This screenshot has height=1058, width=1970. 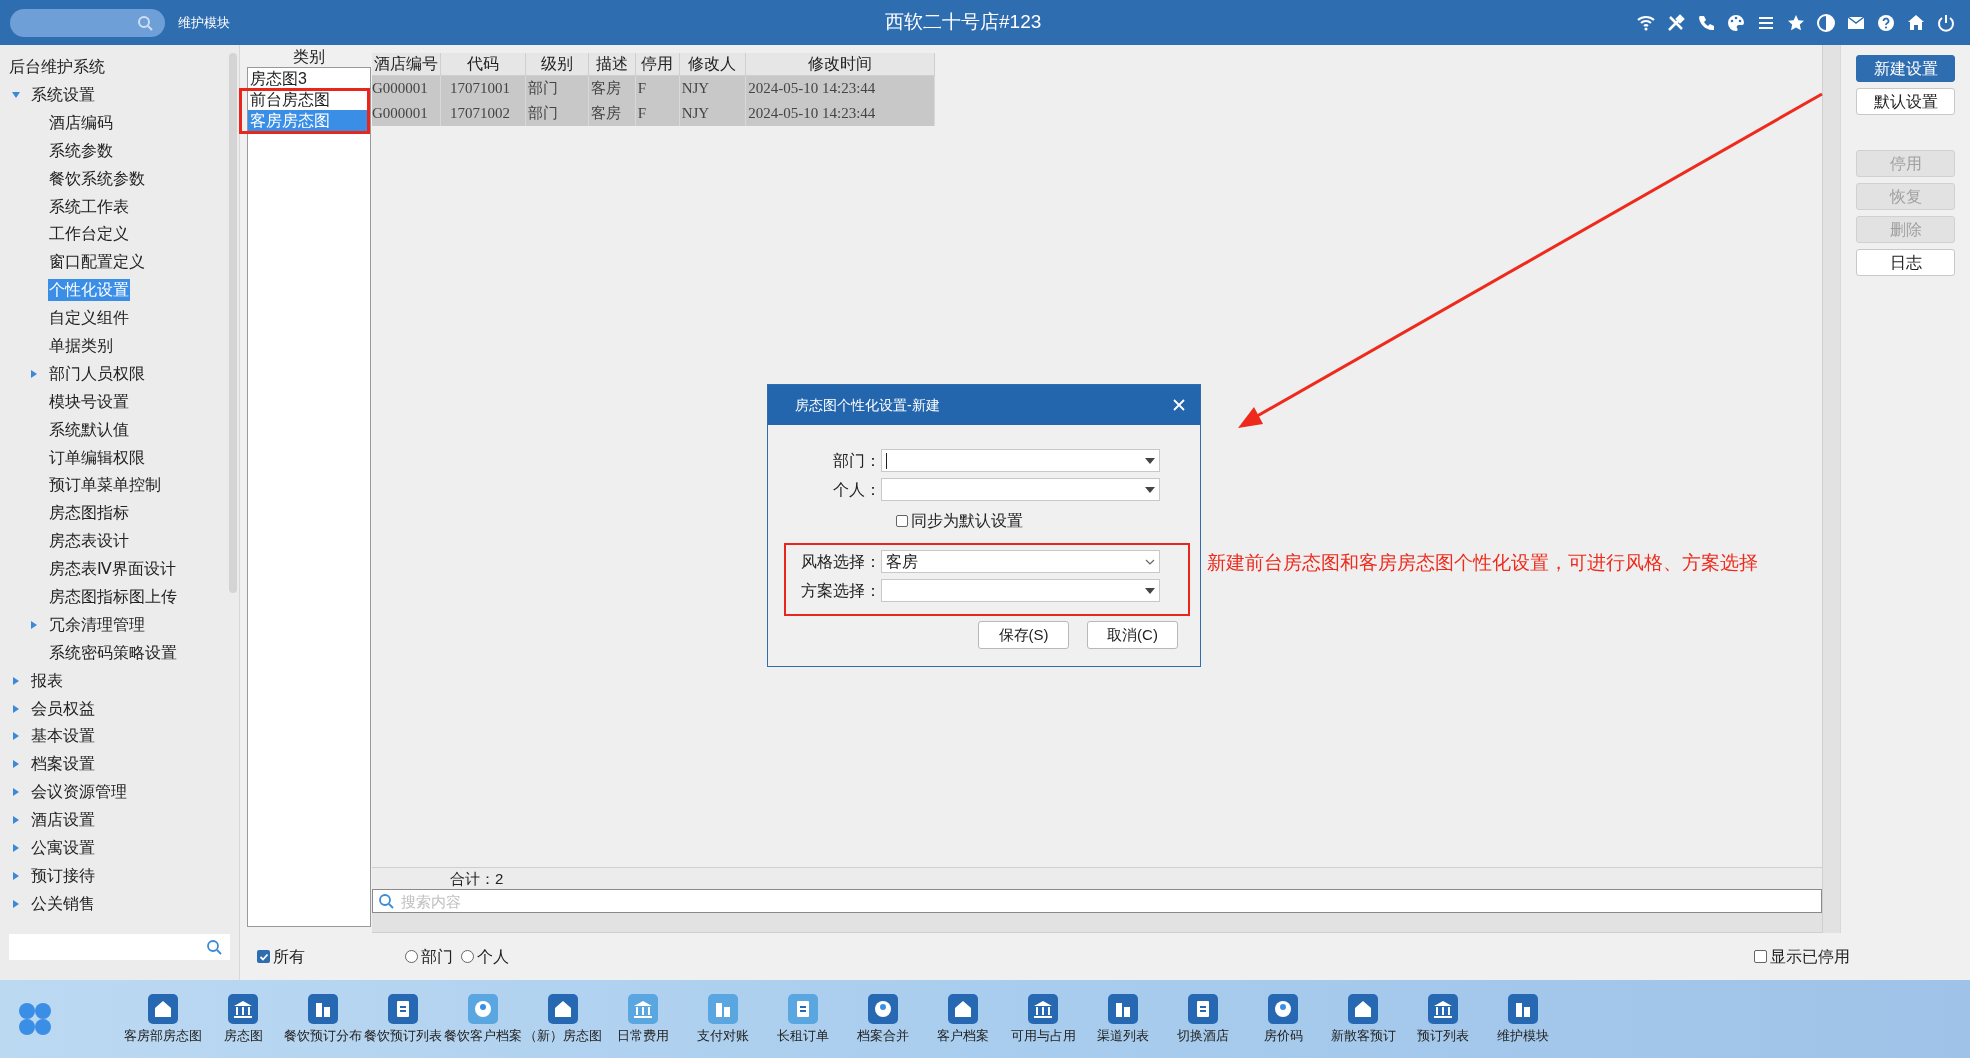 I want to click on tree-item: 餐饮系统参数, so click(x=97, y=178).